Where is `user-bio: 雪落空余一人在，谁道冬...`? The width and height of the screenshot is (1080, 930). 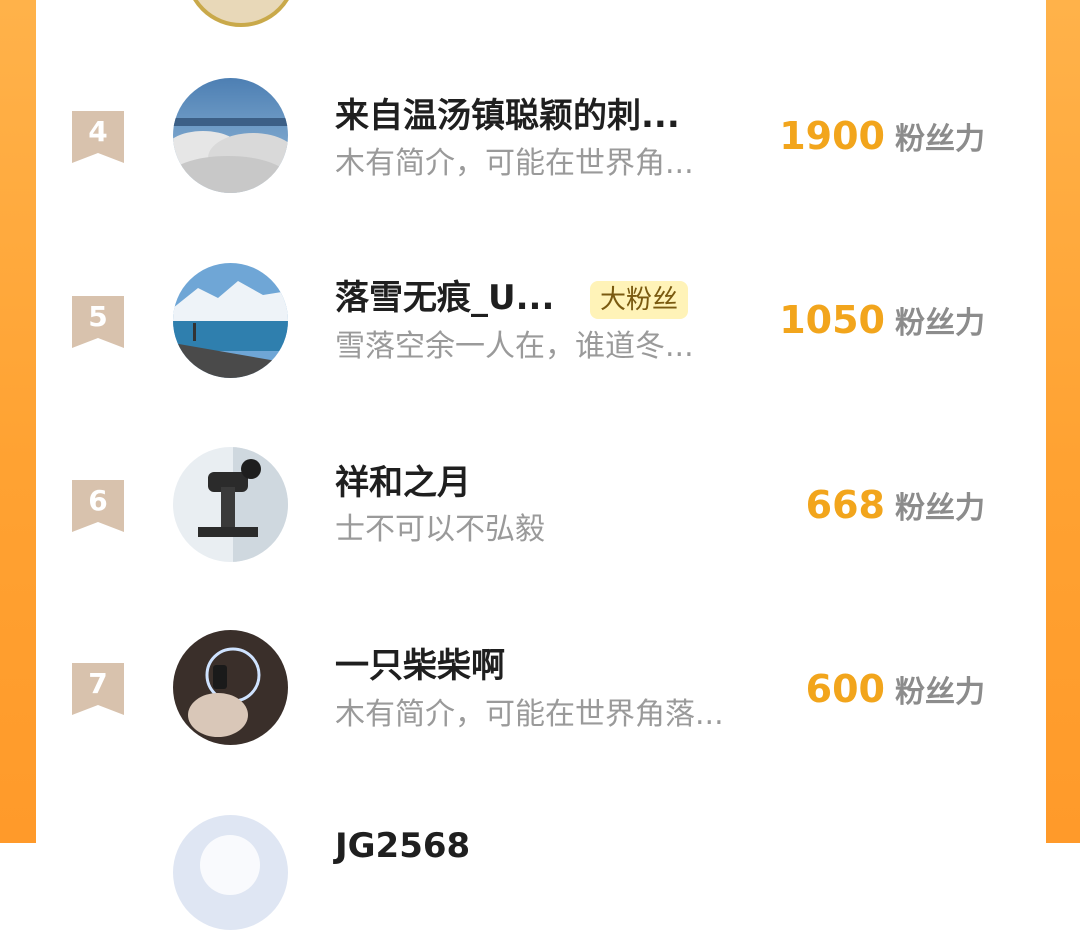
user-bio: 雪落空余一人在，谁道冬... is located at coordinates (514, 346).